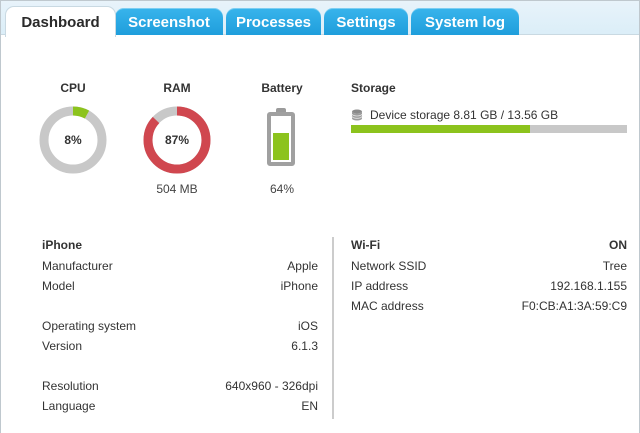  What do you see at coordinates (366, 22) in the screenshot?
I see `tab-settings: Settings` at bounding box center [366, 22].